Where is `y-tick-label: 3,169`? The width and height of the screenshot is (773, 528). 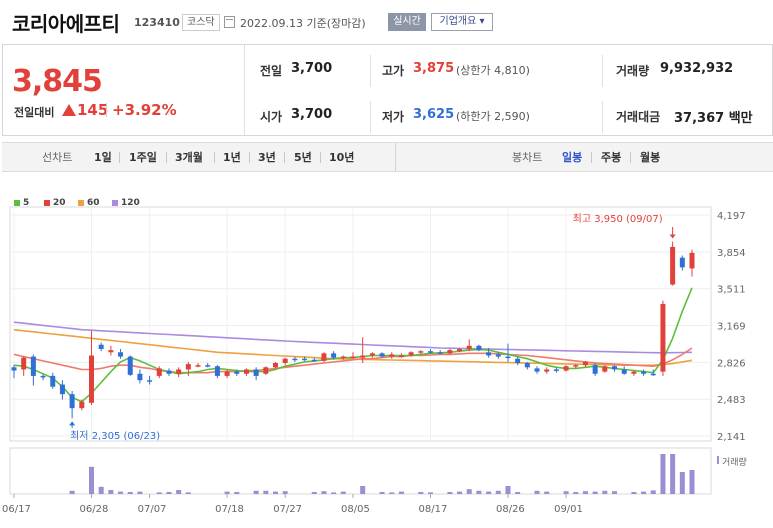
y-tick-label: 3,169 is located at coordinates (731, 327).